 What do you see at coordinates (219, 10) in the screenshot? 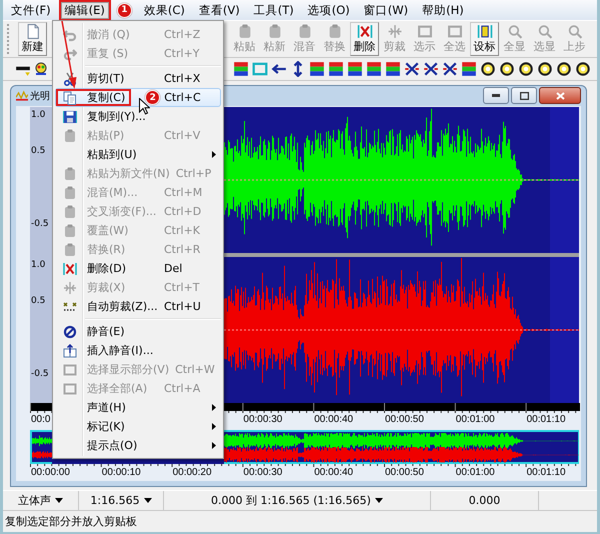
I see `menu-bar-item: 查看(V)` at bounding box center [219, 10].